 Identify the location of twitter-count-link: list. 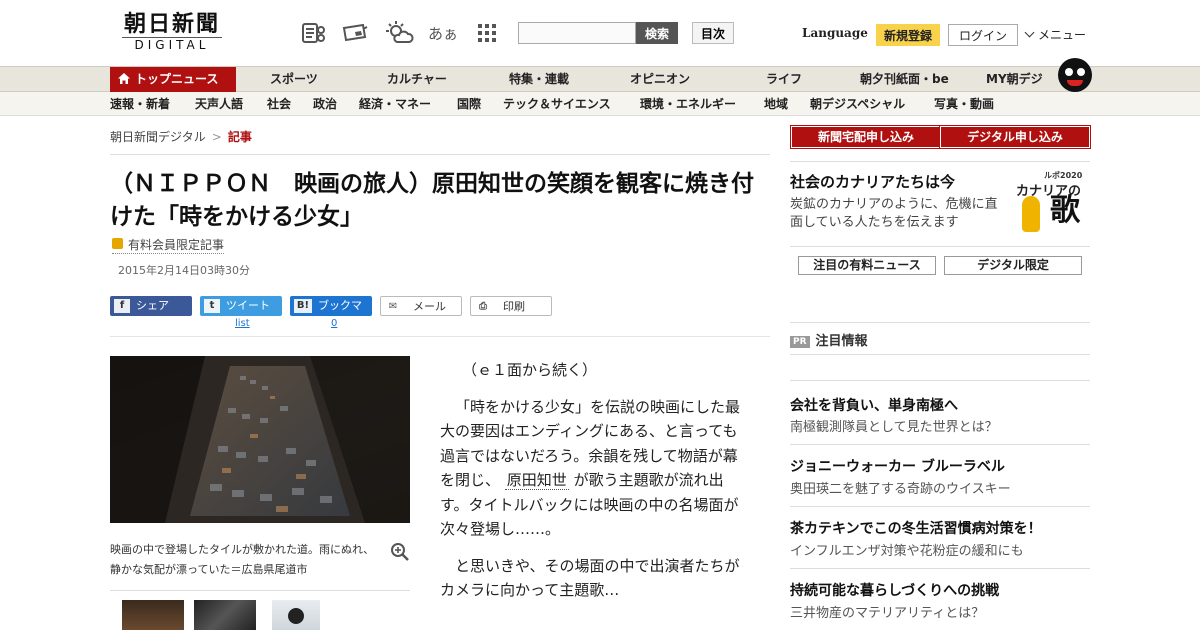
(242, 323).